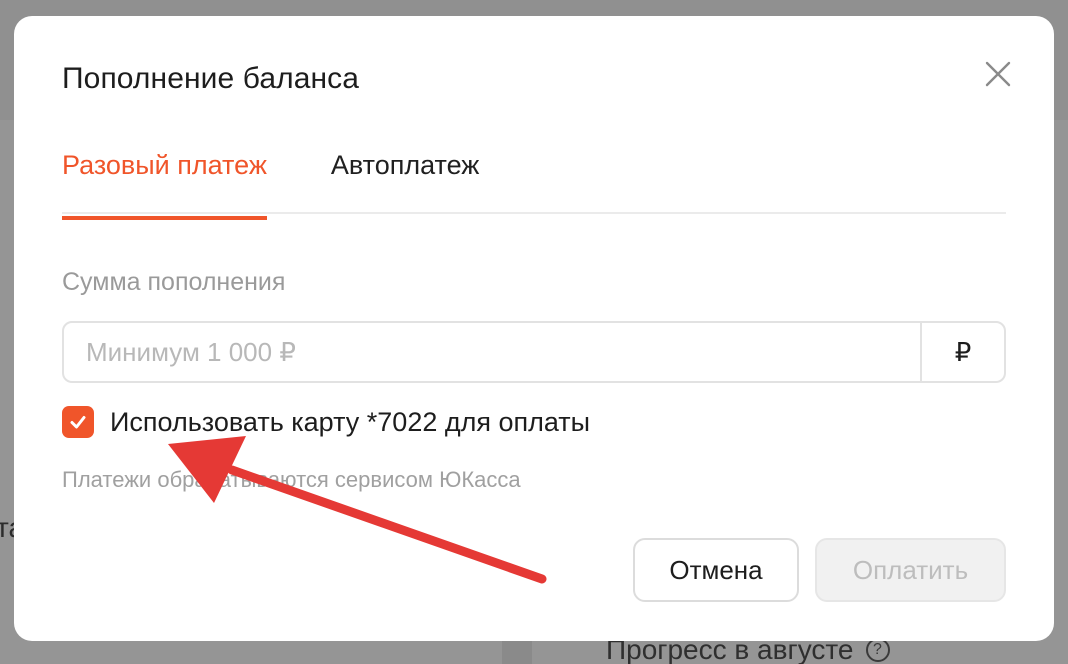 The height and width of the screenshot is (664, 1068). What do you see at coordinates (164, 182) in the screenshot?
I see `tab-one-time-payment: Разовый платеж` at bounding box center [164, 182].